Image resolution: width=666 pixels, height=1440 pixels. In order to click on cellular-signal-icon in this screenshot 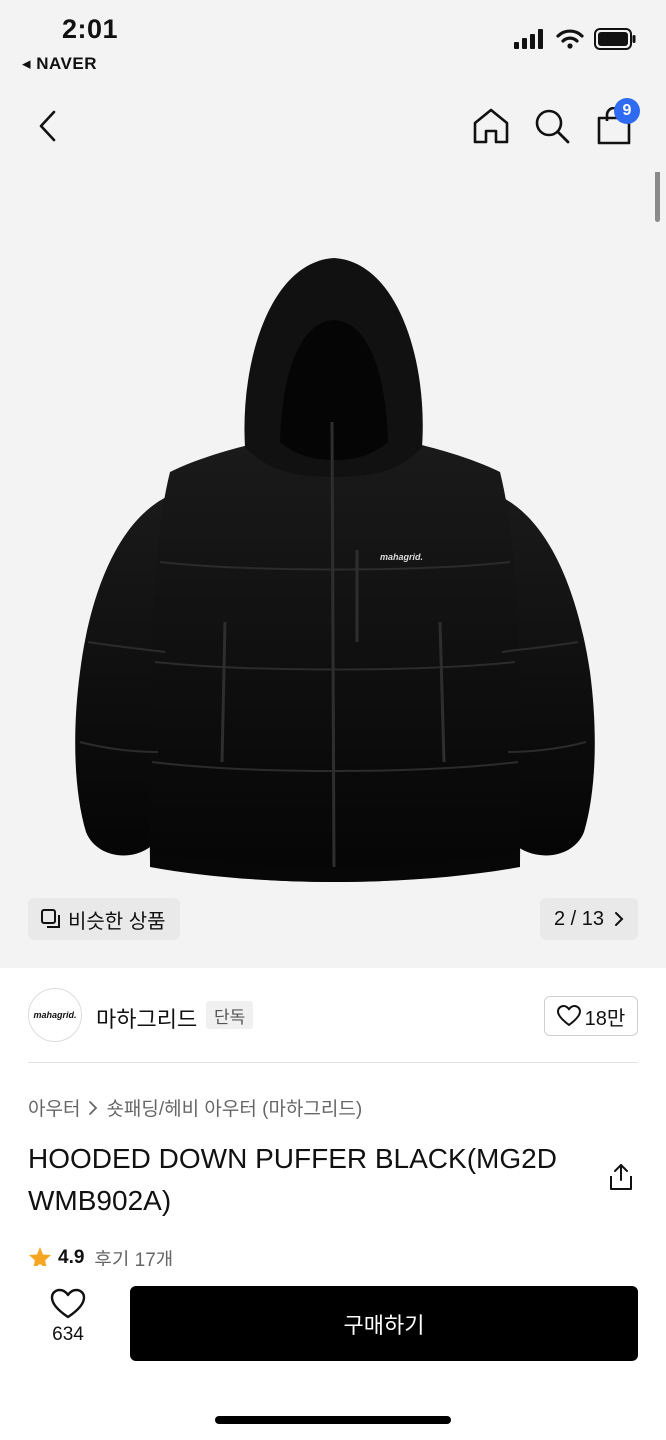, I will do `click(528, 39)`.